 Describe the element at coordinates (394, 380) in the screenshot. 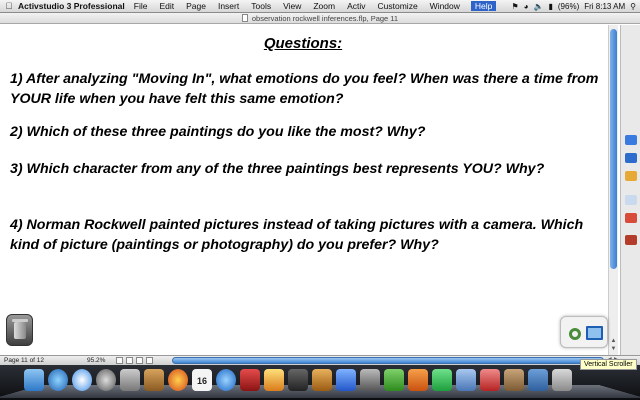

I see `excel-icon` at that location.